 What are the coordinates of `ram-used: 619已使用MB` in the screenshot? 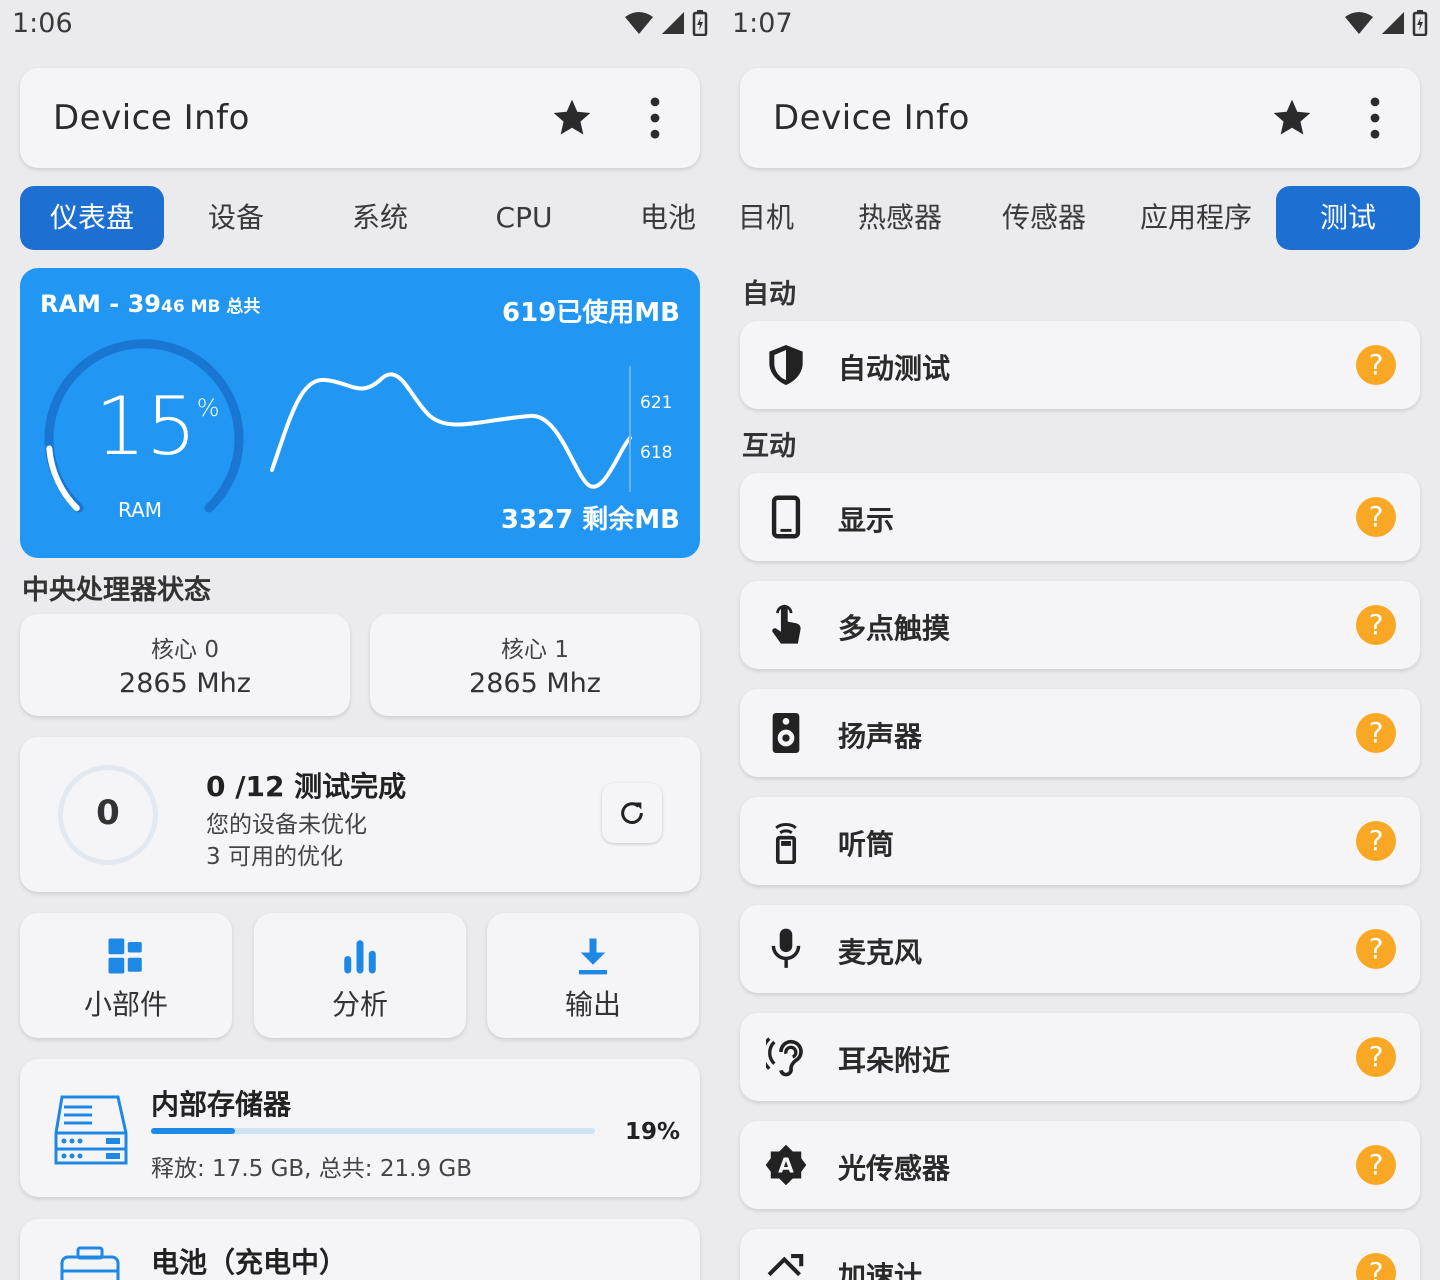 It's located at (591, 313).